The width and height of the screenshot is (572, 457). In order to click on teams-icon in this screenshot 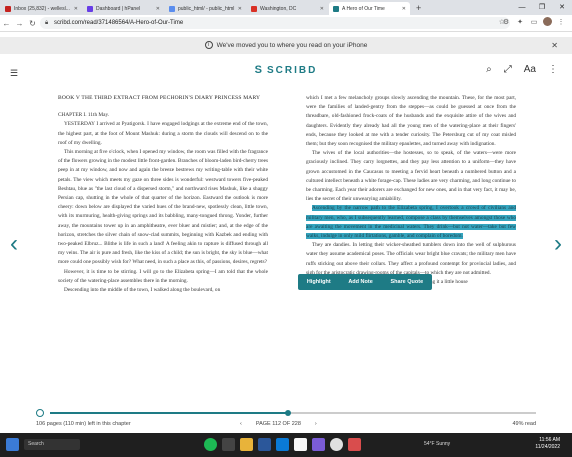, I will do `click(300, 444)`.